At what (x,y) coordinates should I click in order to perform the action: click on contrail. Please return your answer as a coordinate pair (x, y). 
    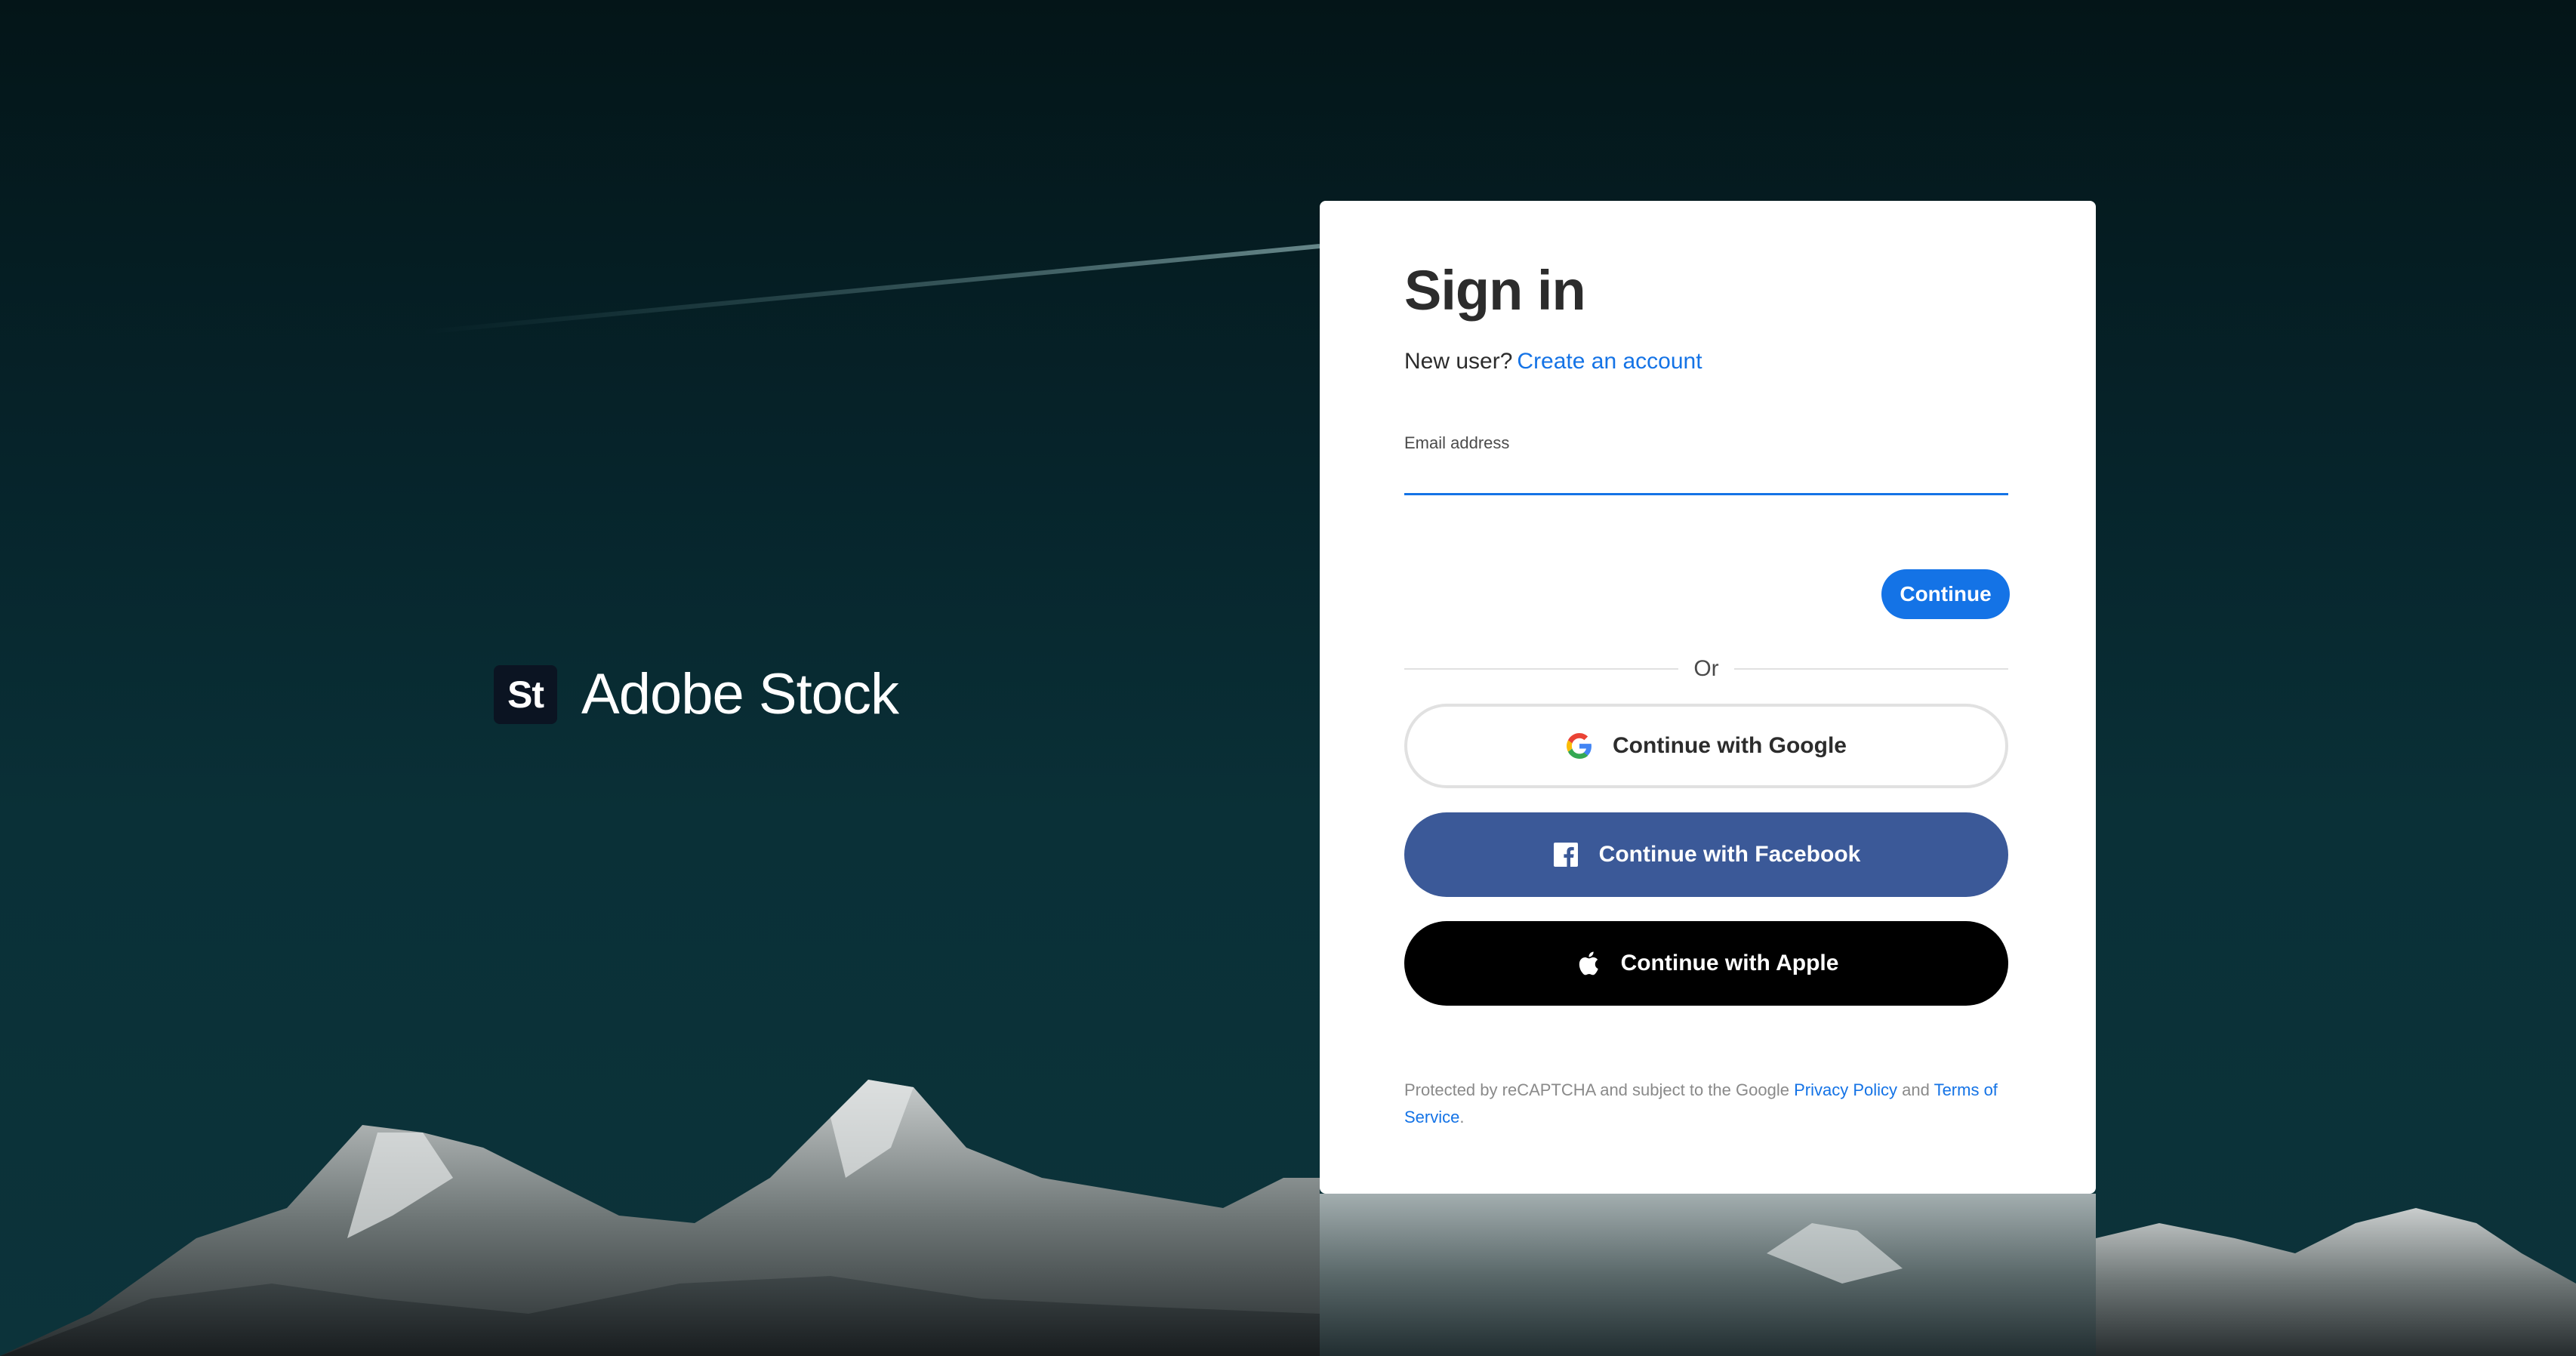
    Looking at the image, I should click on (871, 289).